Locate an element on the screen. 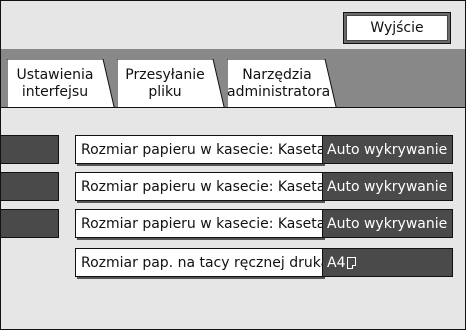  setting-row-bypass-tray: Rozmiar pap. na tacy ręcznej drukarki A4 is located at coordinates (264, 262).